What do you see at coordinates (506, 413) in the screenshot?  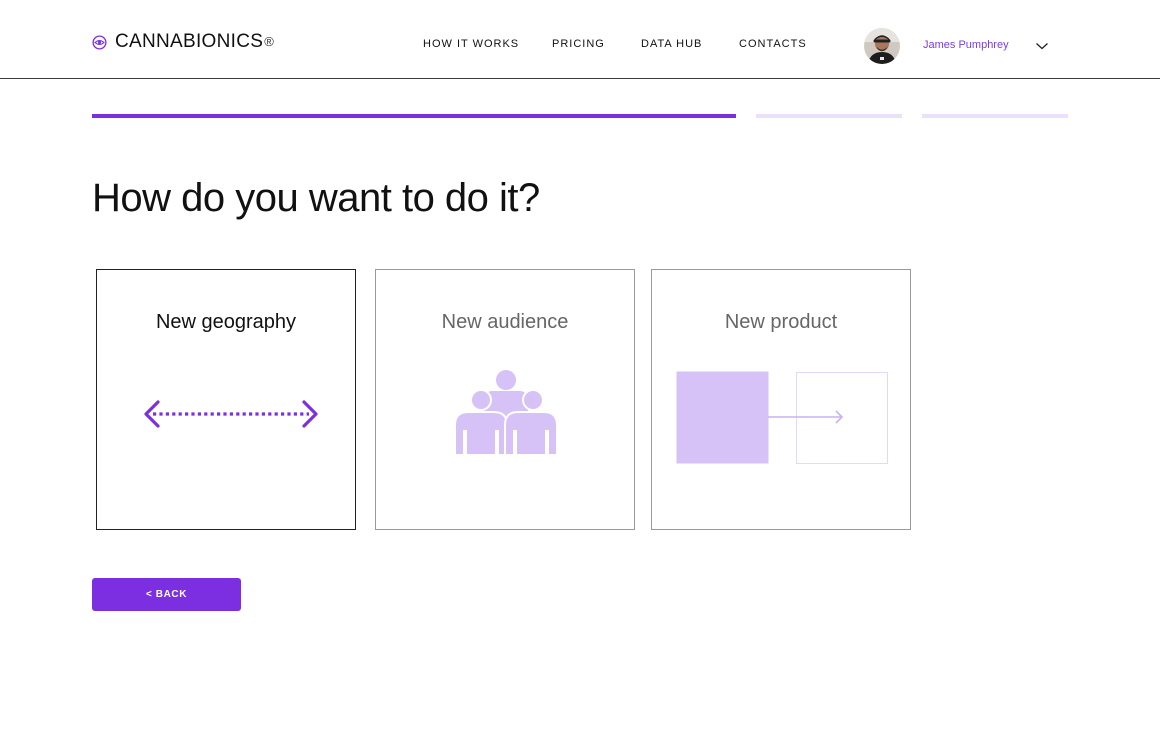 I see `people-group-icon` at bounding box center [506, 413].